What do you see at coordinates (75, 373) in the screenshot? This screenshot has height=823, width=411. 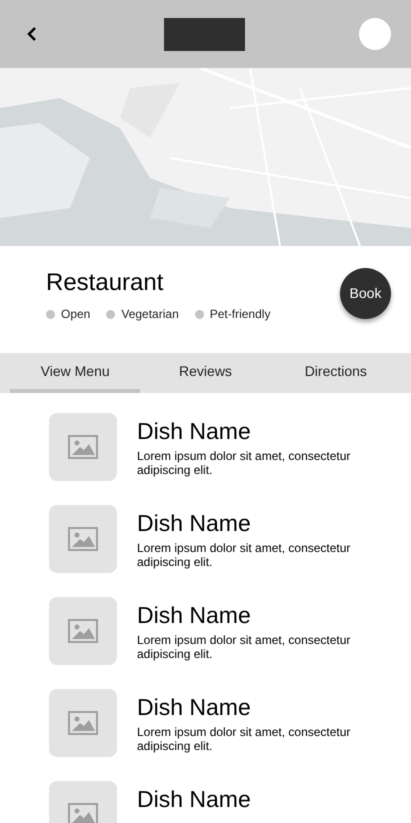 I see `tab: View Menu` at bounding box center [75, 373].